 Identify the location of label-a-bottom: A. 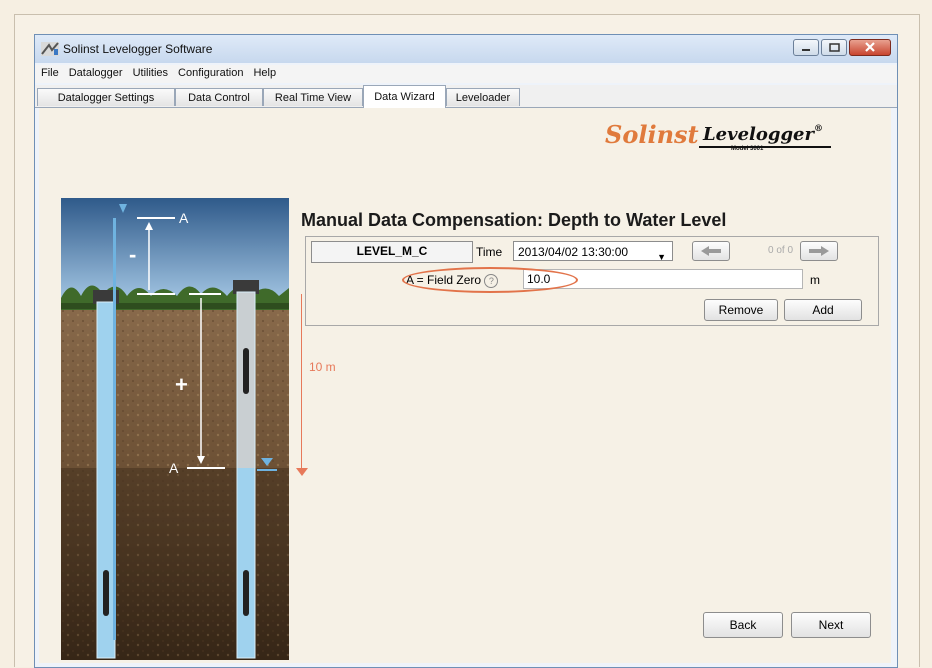
(174, 468).